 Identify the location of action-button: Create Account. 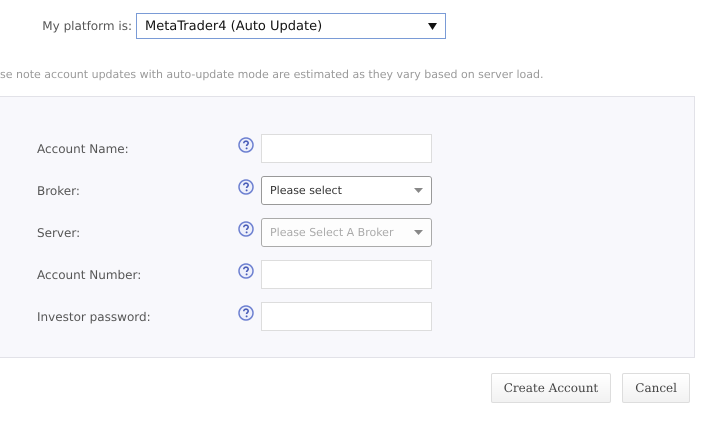
(551, 388).